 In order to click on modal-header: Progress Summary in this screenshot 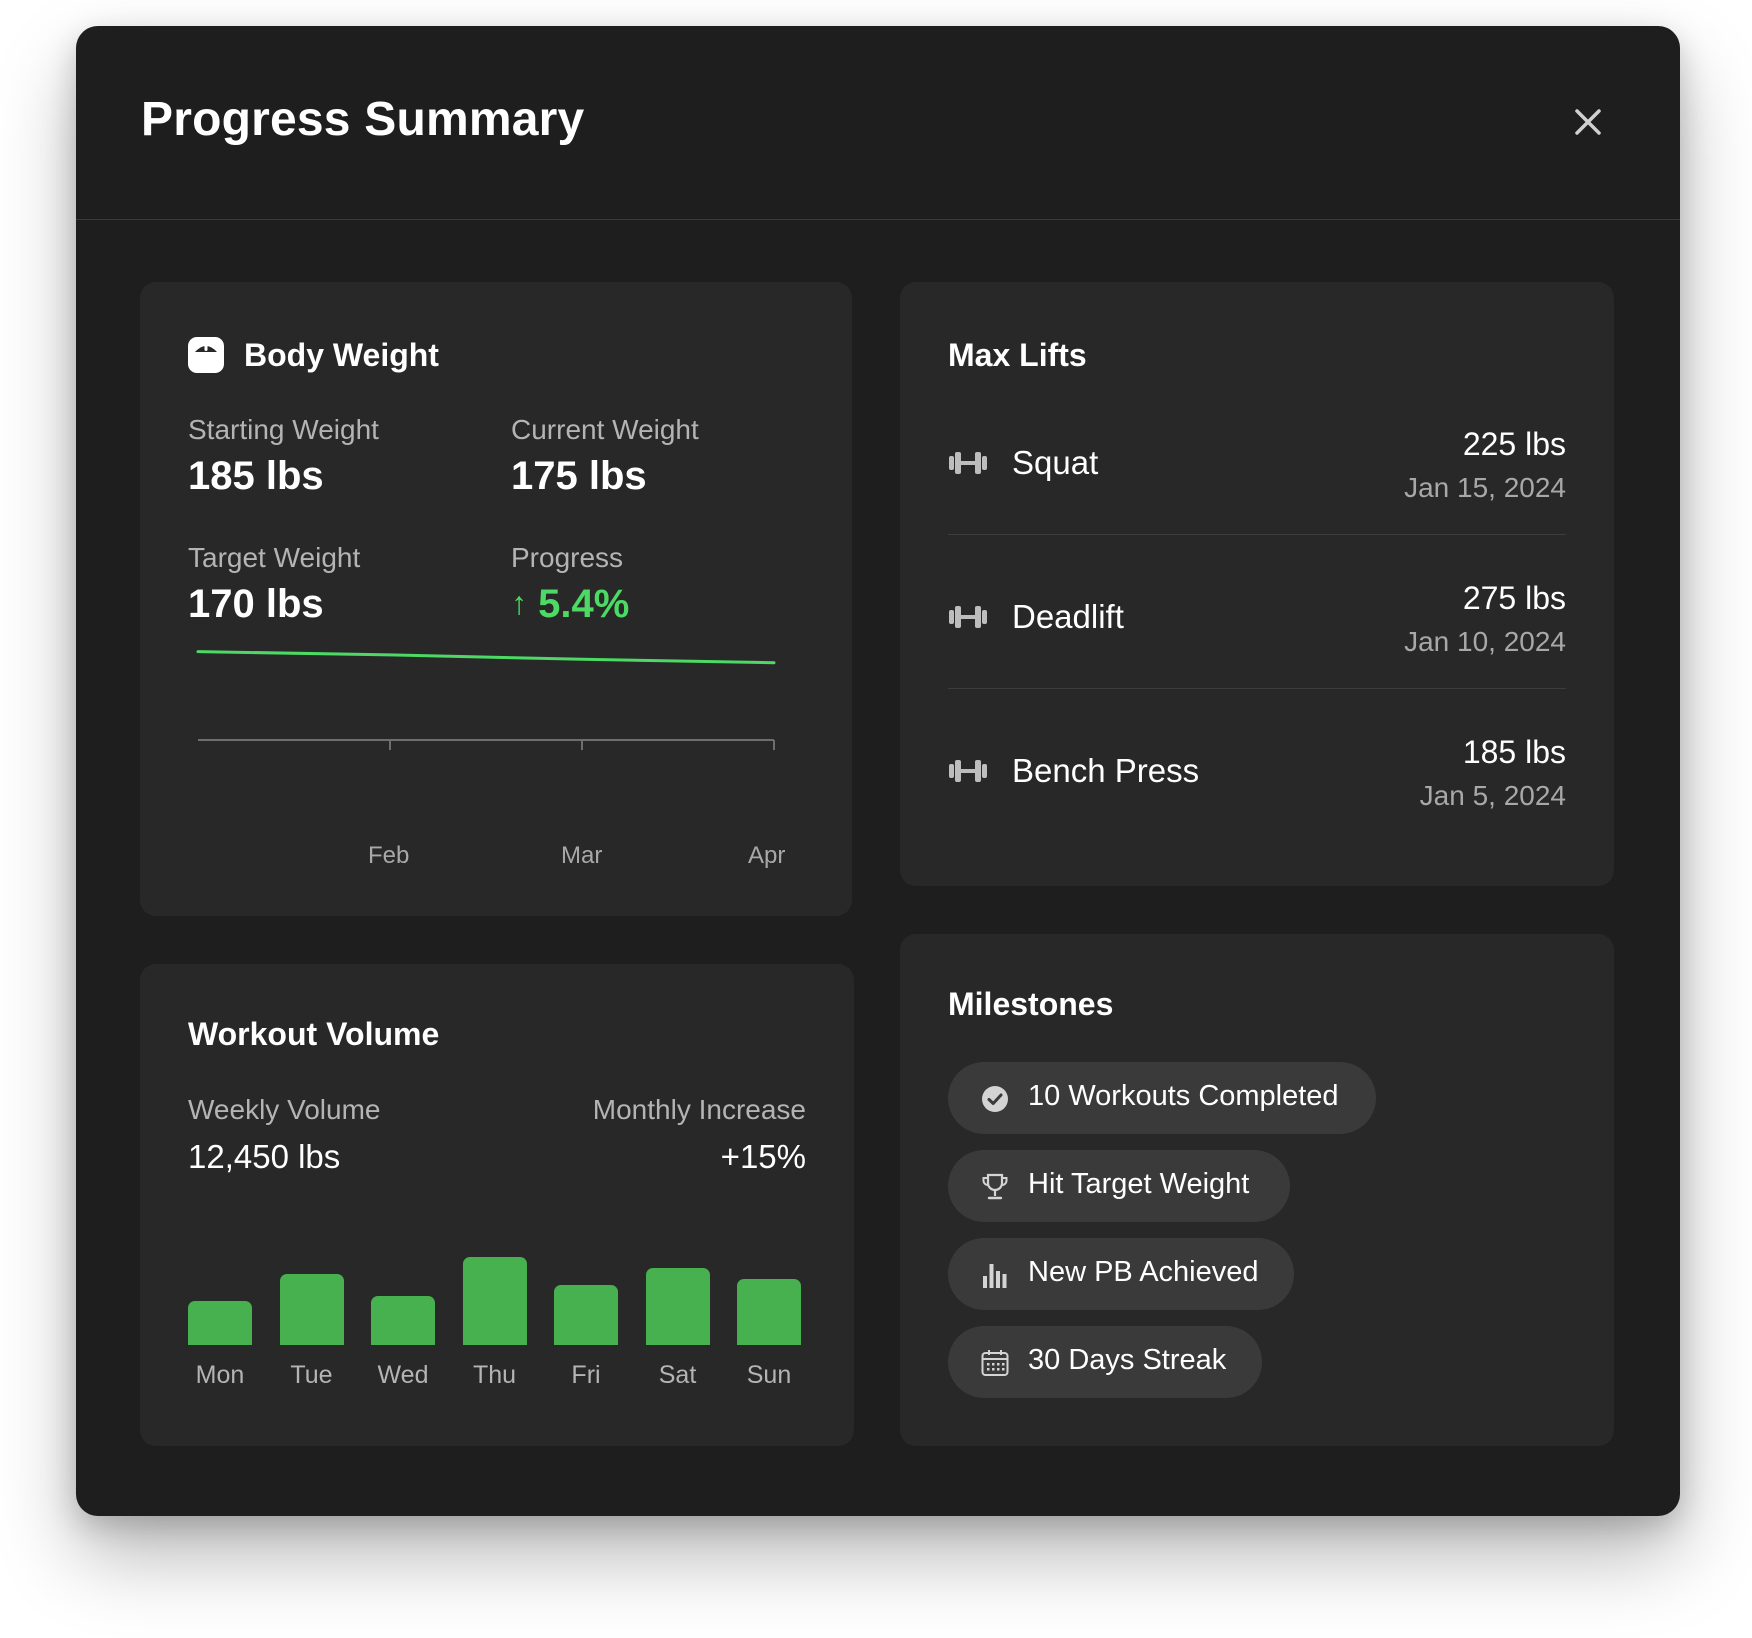, I will do `click(878, 123)`.